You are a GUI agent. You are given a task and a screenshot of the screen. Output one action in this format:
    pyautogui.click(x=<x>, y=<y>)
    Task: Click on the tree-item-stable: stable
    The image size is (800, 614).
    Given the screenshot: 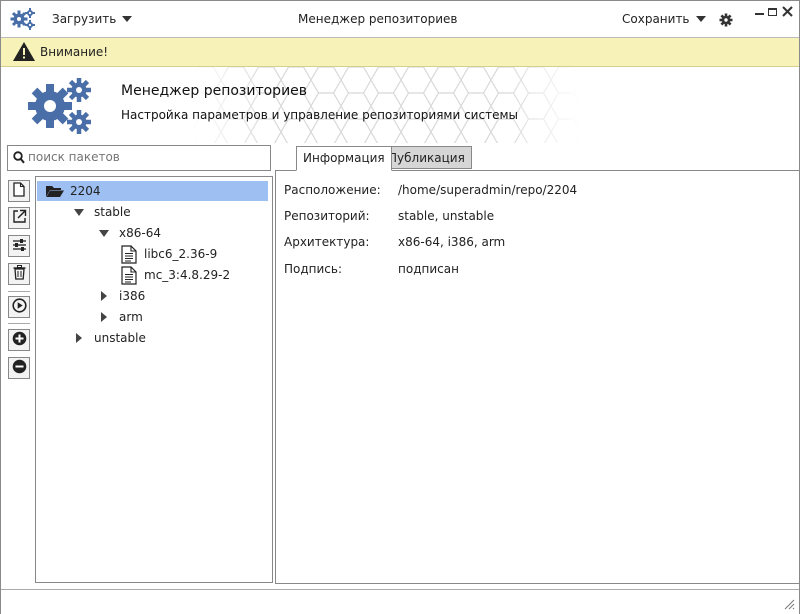 What is the action you would take?
    pyautogui.click(x=168, y=212)
    